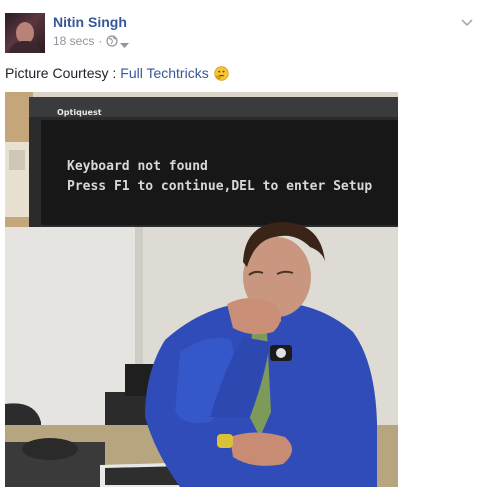 The height and width of the screenshot is (491, 481). Describe the element at coordinates (164, 73) in the screenshot. I see `caption-link: Full Techtricks` at that location.